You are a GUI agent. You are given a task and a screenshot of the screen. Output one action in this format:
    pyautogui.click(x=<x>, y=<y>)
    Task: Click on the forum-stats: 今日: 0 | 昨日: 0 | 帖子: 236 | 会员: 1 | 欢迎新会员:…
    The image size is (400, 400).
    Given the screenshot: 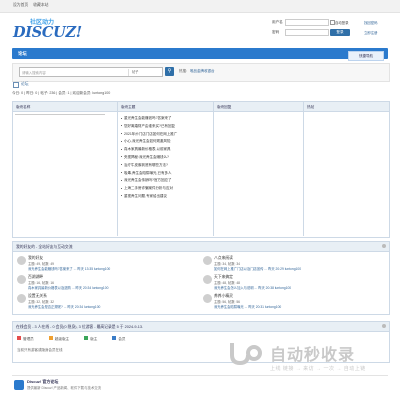 What is the action you would take?
    pyautogui.click(x=61, y=93)
    